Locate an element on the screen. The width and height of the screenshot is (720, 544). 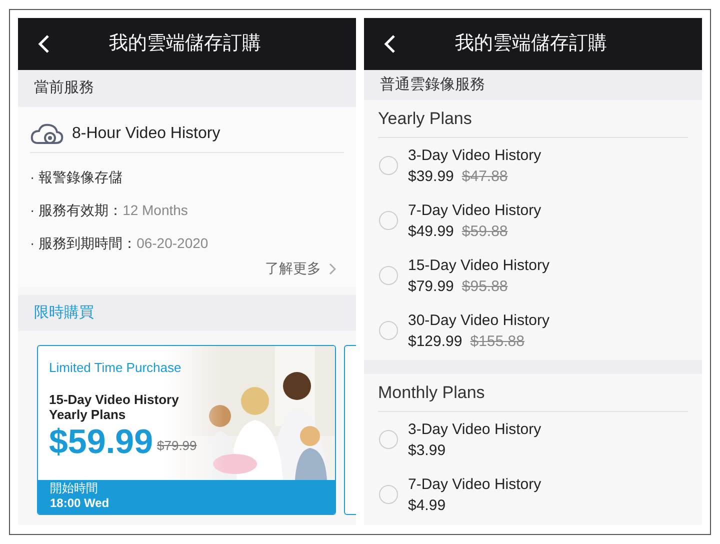
promo-price: $59.99 is located at coordinates (101, 442).